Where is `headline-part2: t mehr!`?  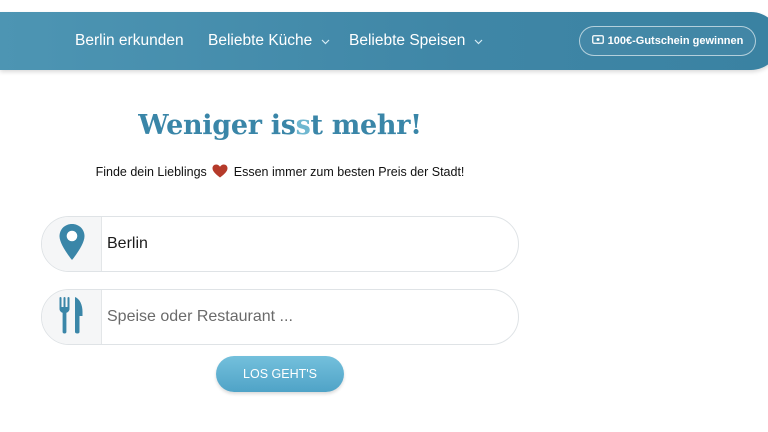 headline-part2: t mehr! is located at coordinates (366, 125).